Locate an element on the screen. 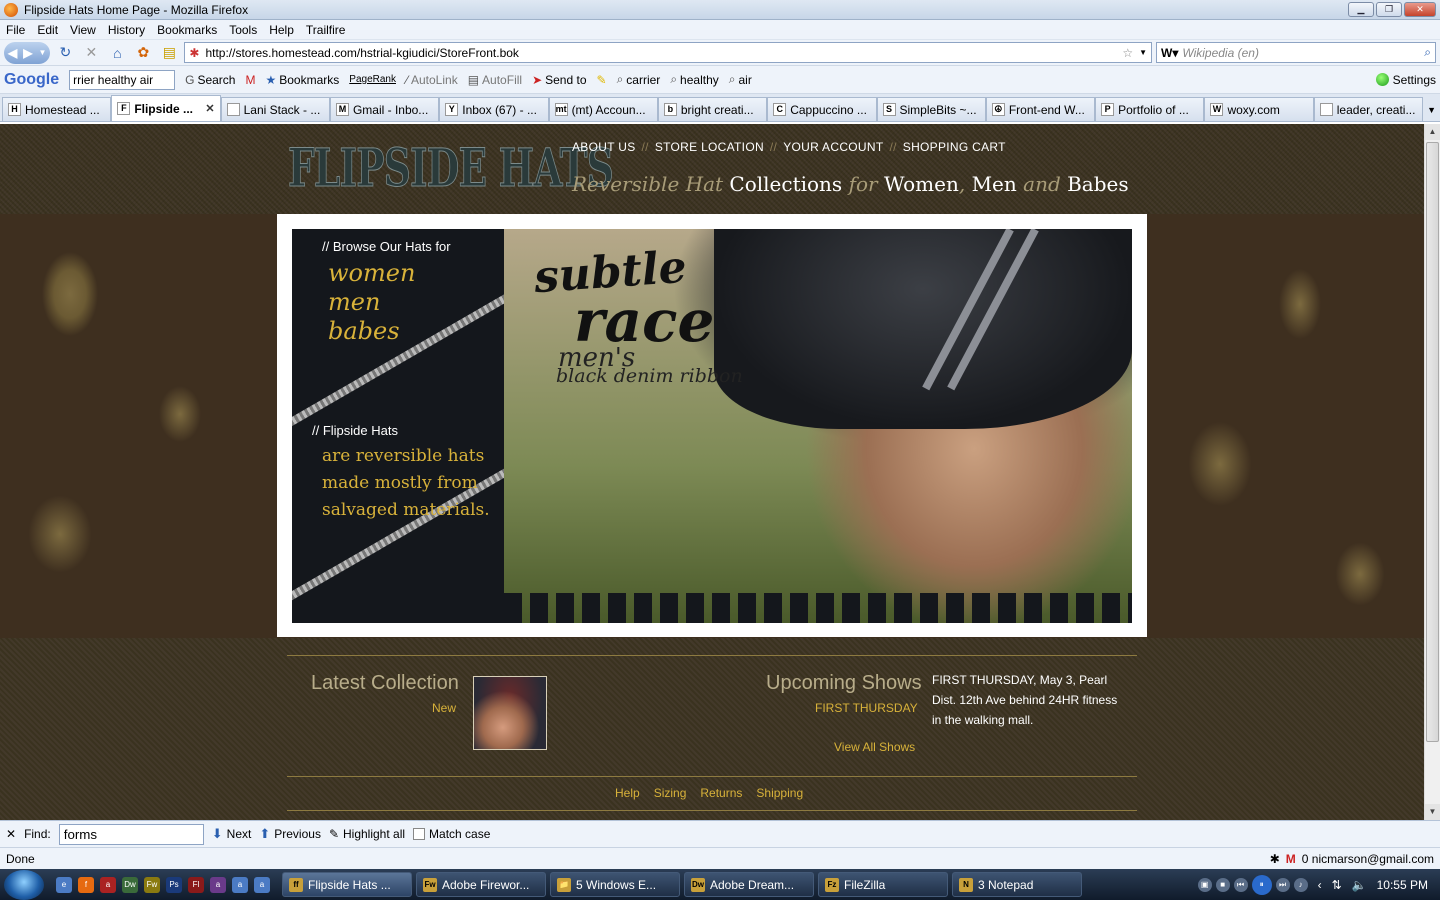 This screenshot has width=1440, height=900. next-track-icon: ⏭ is located at coordinates (1282, 884).